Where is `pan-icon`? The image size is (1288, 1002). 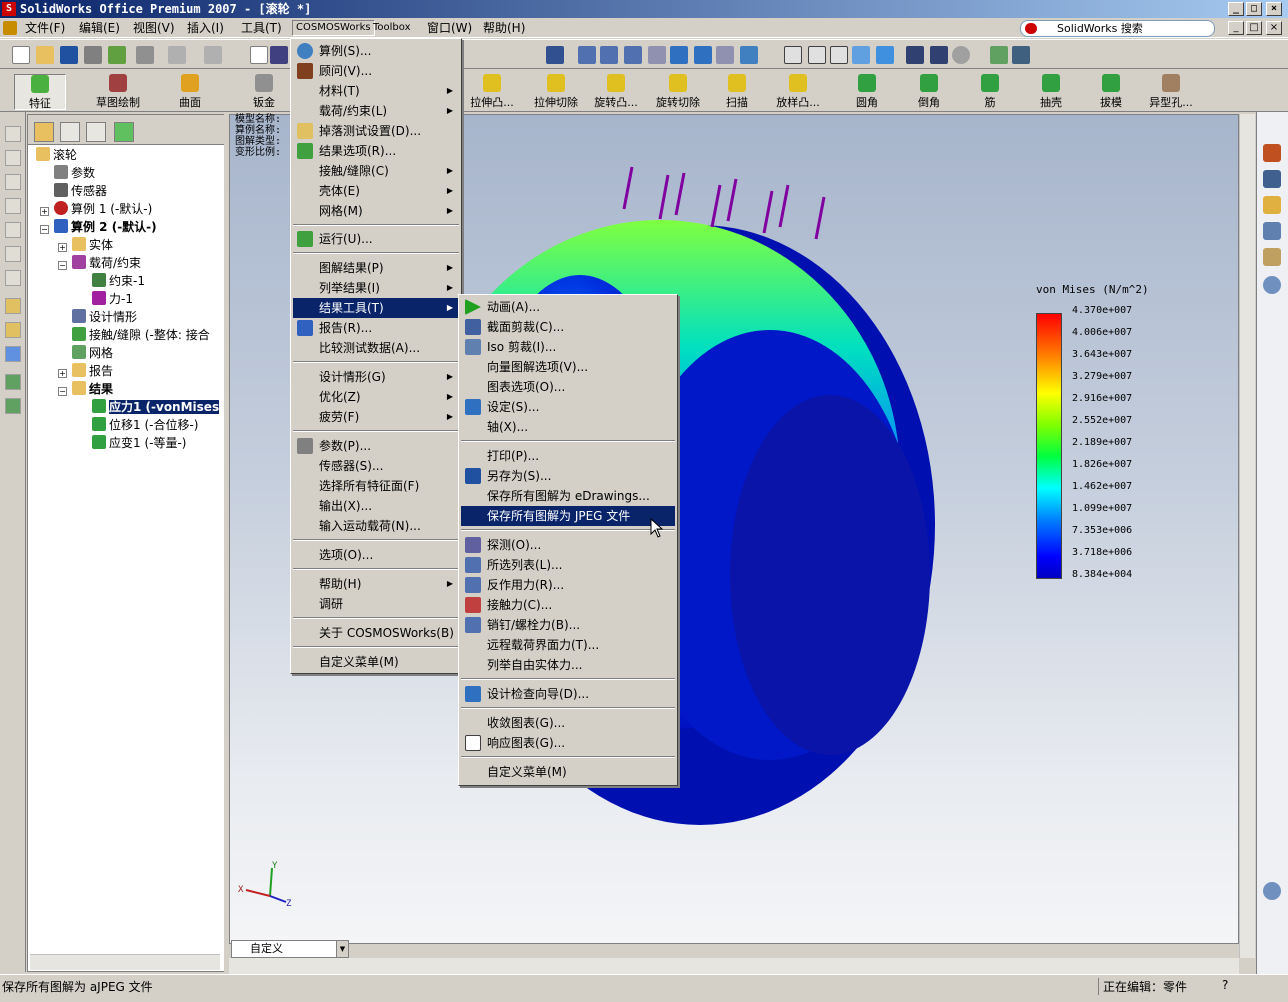 pan-icon is located at coordinates (703, 55).